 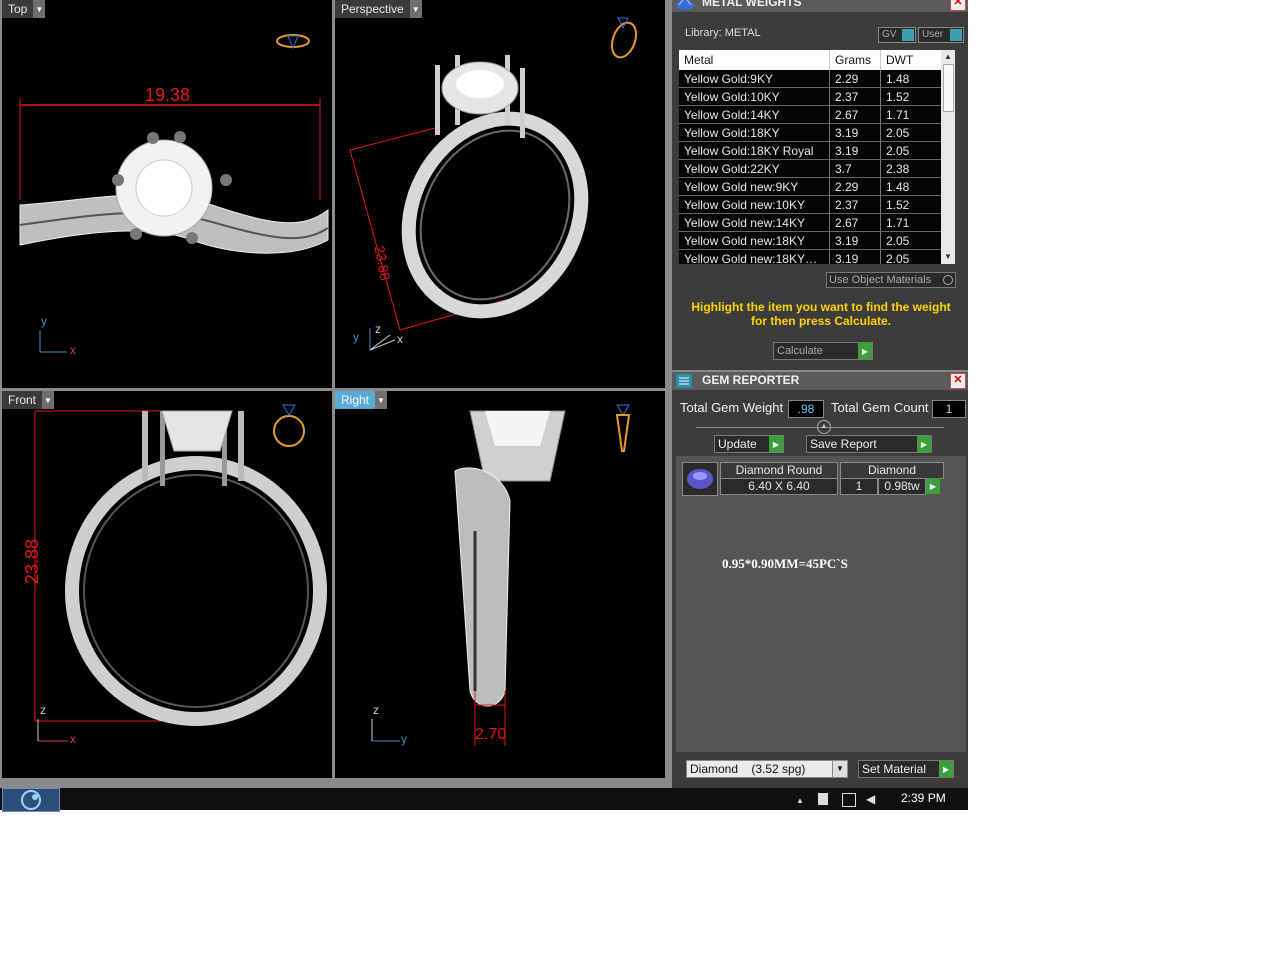 What do you see at coordinates (723, 33) in the screenshot?
I see `library-label: Library: METAL` at bounding box center [723, 33].